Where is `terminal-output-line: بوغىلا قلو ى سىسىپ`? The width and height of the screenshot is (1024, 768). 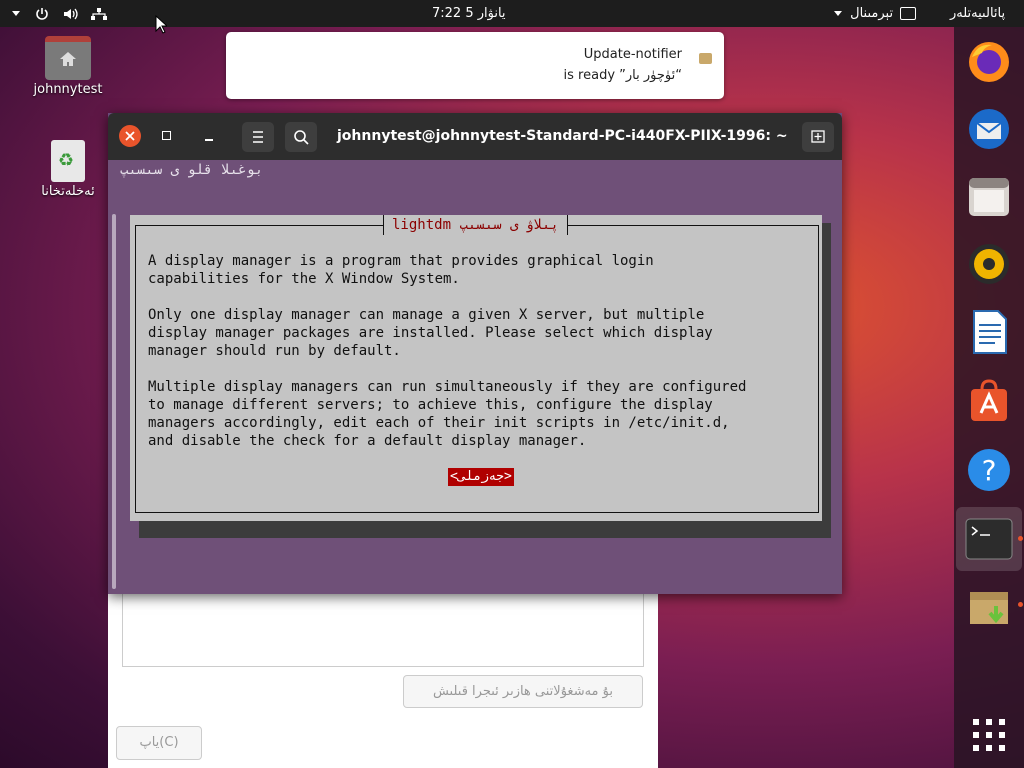
terminal-output-line: بوغىلا قلو ى سىسىپ is located at coordinates (192, 170).